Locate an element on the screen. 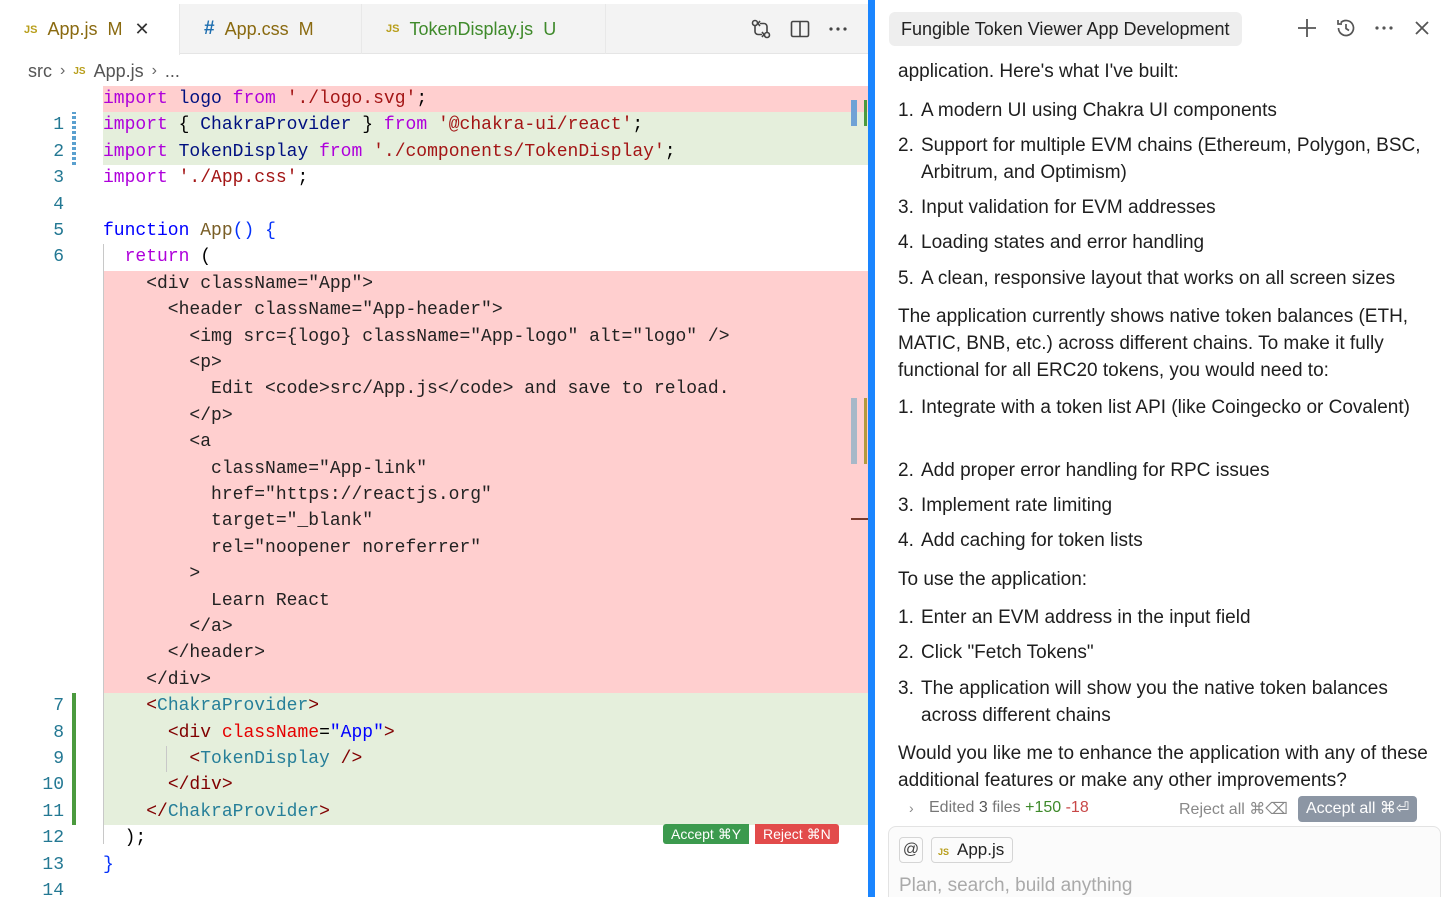 The image size is (1456, 897). code-line-deleted: </a> is located at coordinates (434, 627).